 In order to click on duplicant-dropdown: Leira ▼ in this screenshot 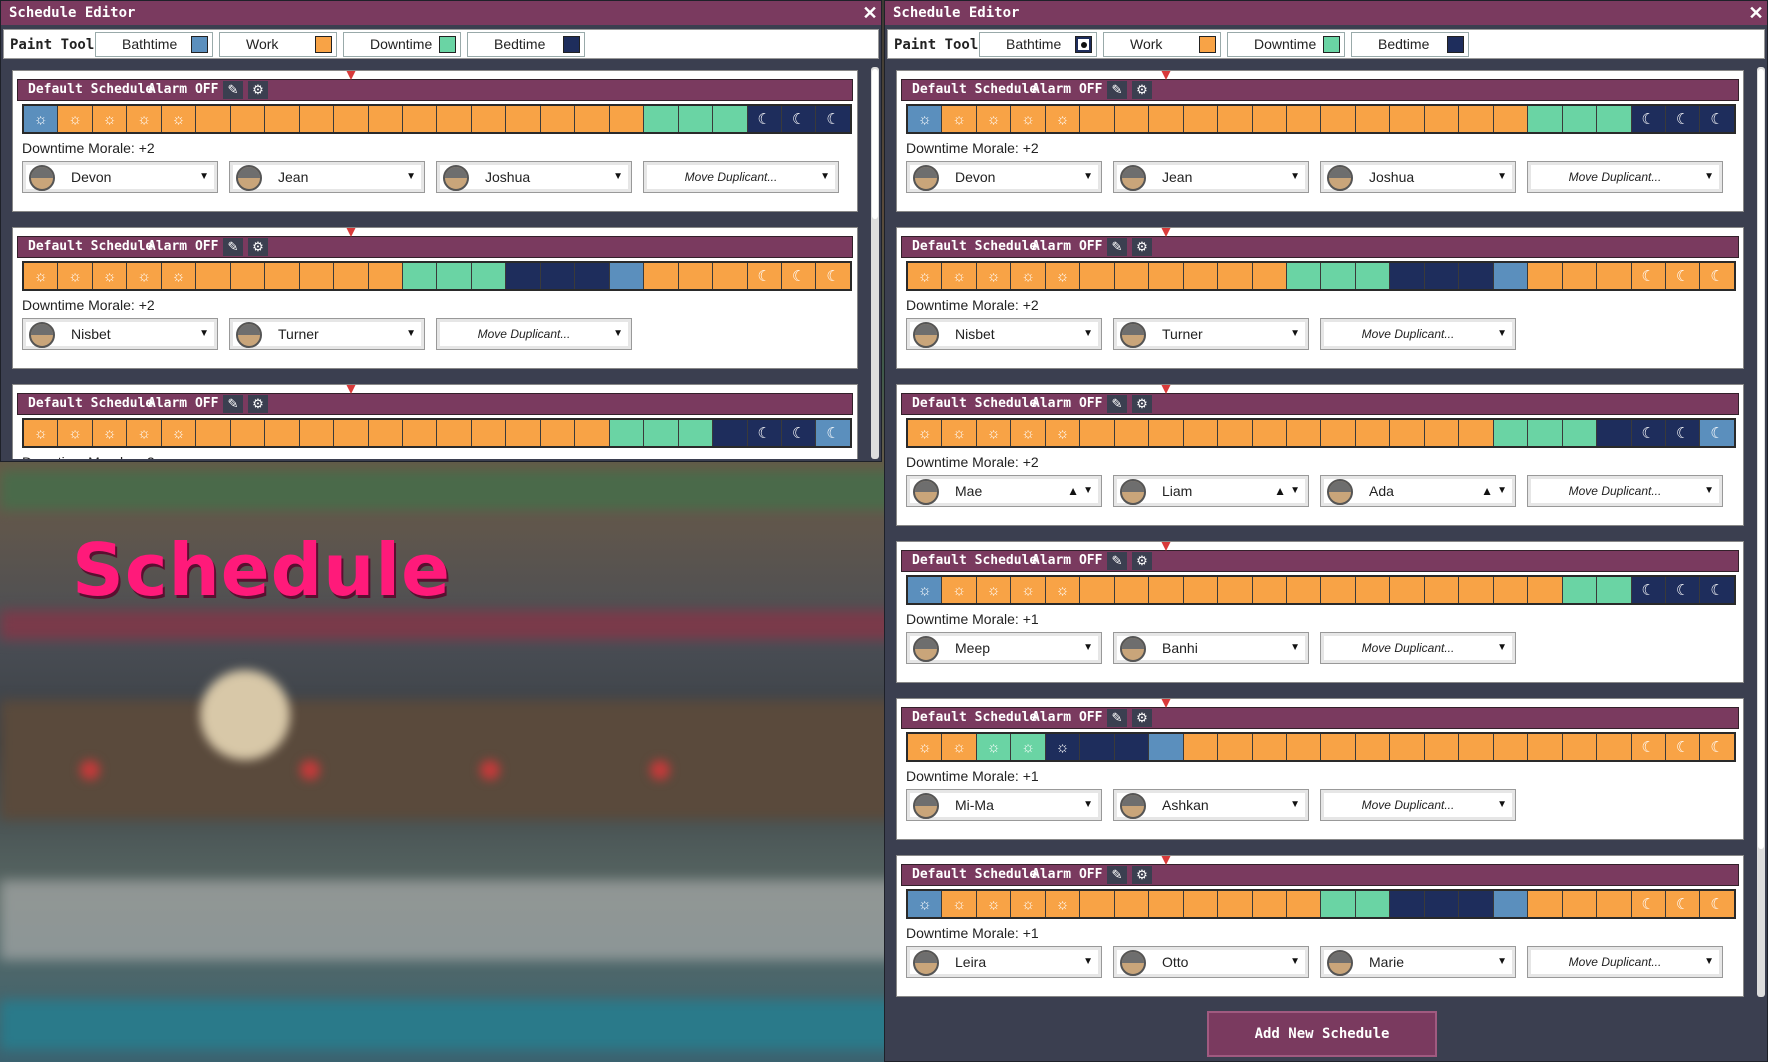, I will do `click(1004, 962)`.